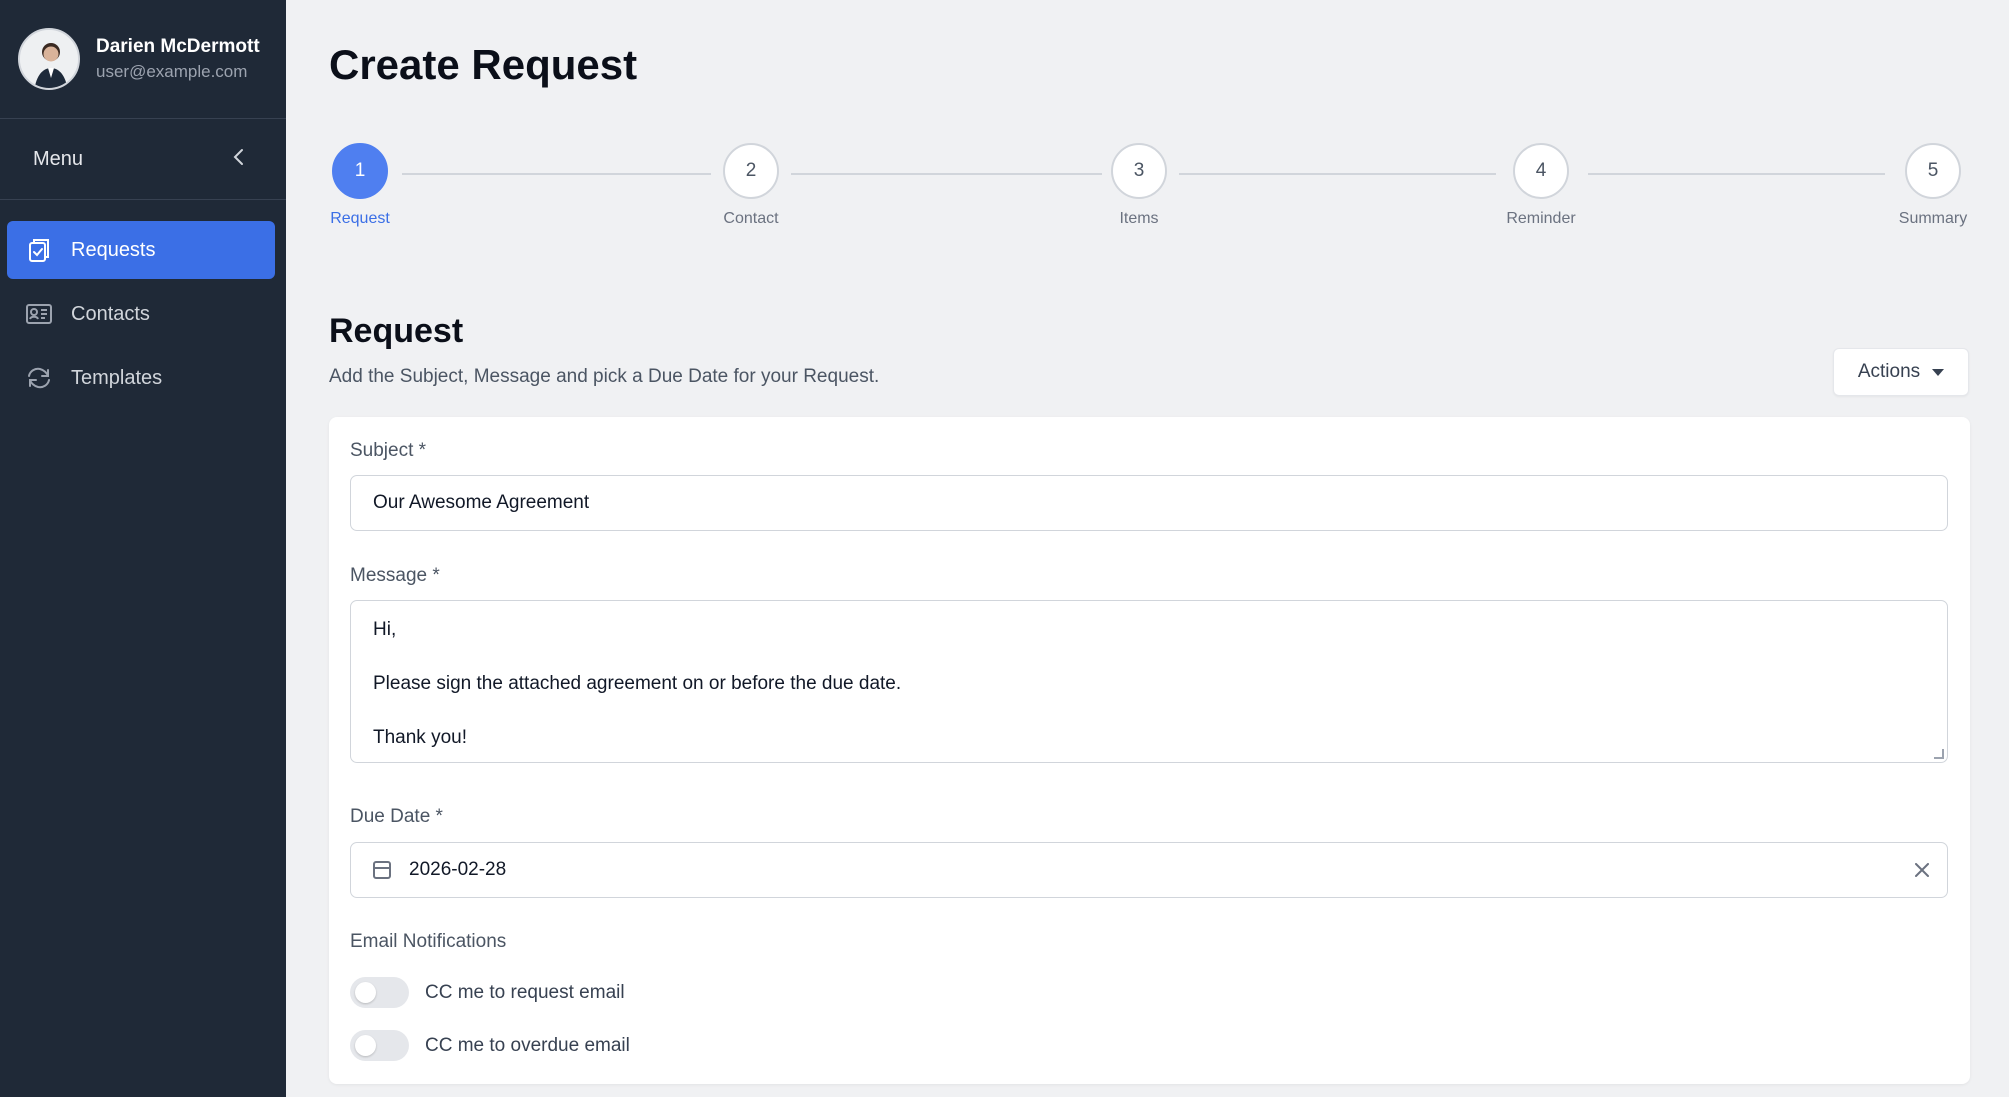  Describe the element at coordinates (379, 992) in the screenshot. I see `cc-request-email-toggle` at that location.